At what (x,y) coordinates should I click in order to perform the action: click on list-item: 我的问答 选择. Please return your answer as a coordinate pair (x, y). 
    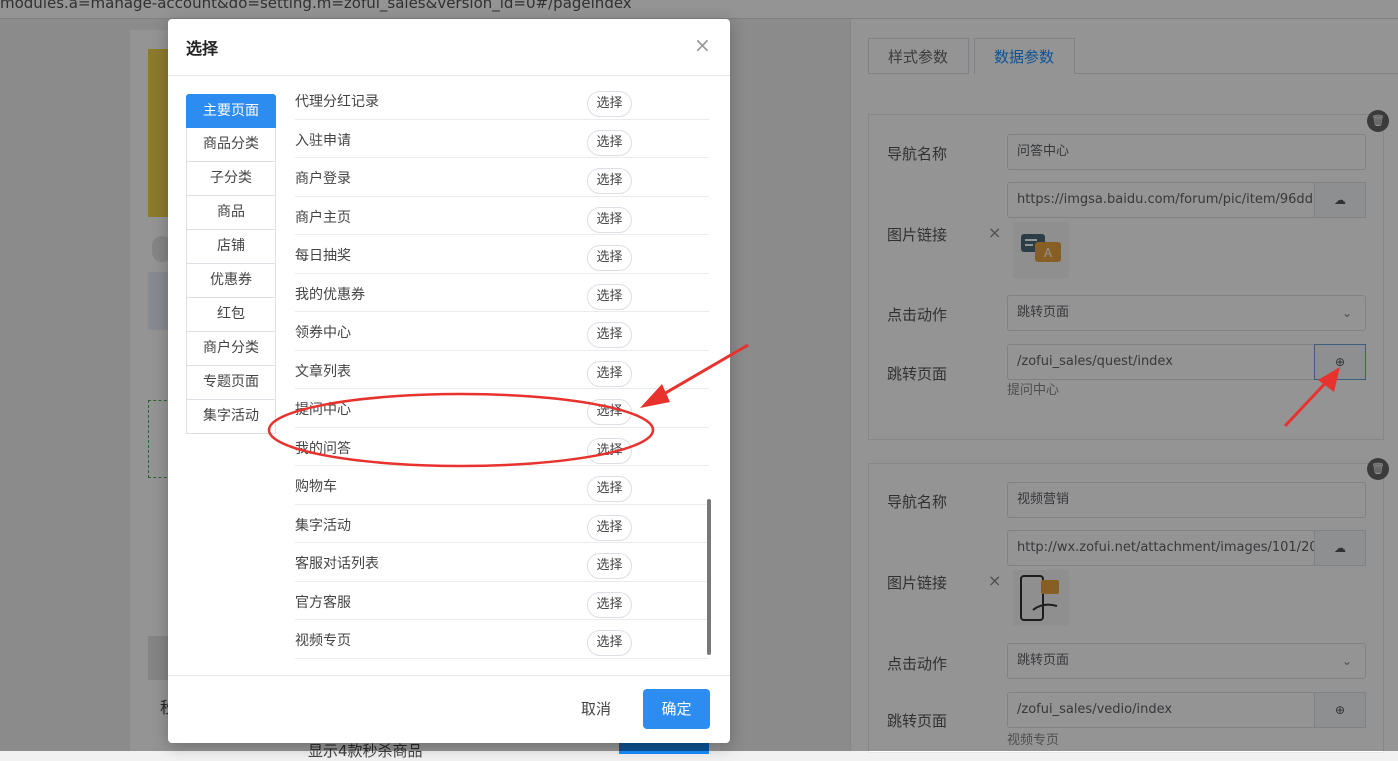
    Looking at the image, I should click on (502, 447).